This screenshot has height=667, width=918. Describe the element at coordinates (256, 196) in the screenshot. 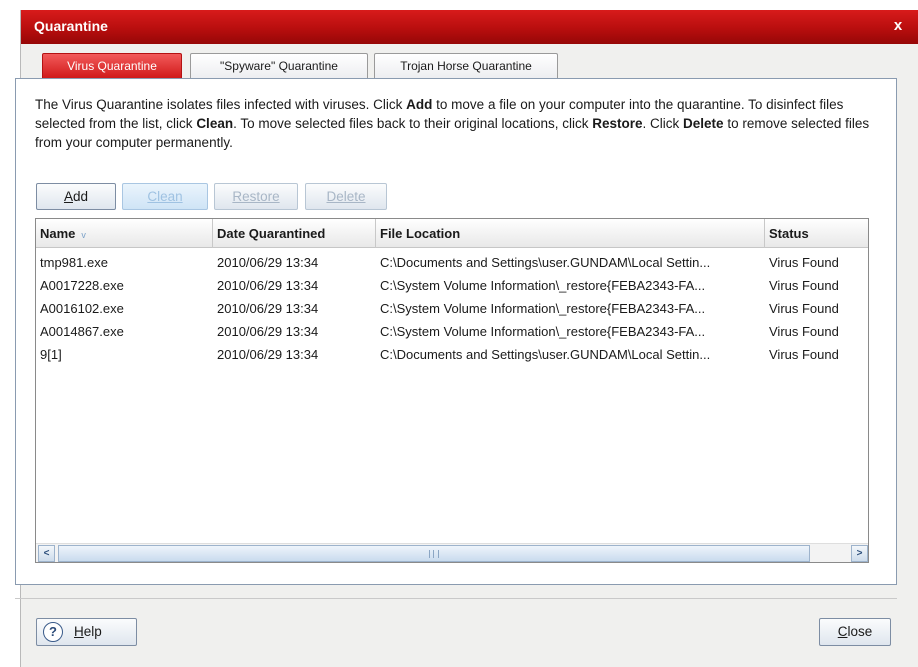

I see `restore-button: Restore` at that location.